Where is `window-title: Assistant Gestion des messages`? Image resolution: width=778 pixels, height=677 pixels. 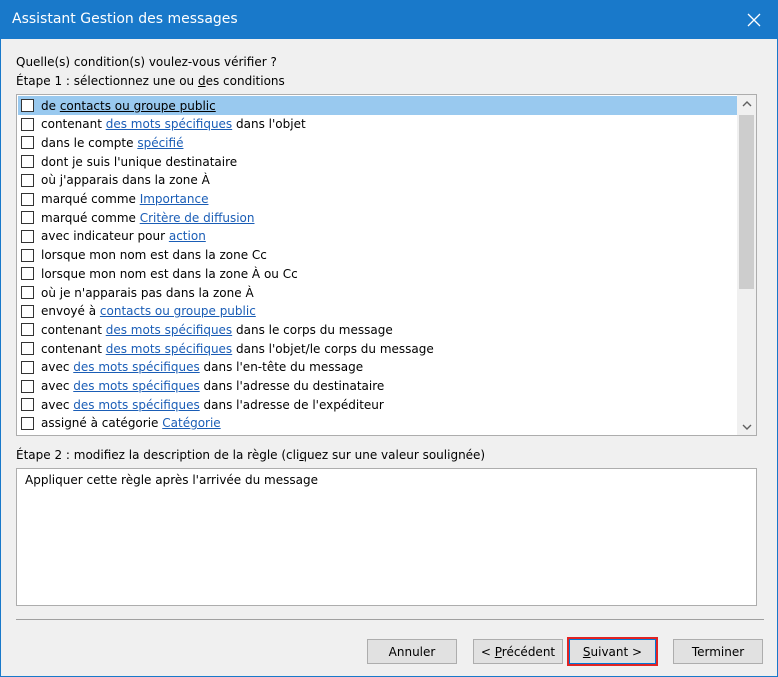 window-title: Assistant Gestion des messages is located at coordinates (125, 19).